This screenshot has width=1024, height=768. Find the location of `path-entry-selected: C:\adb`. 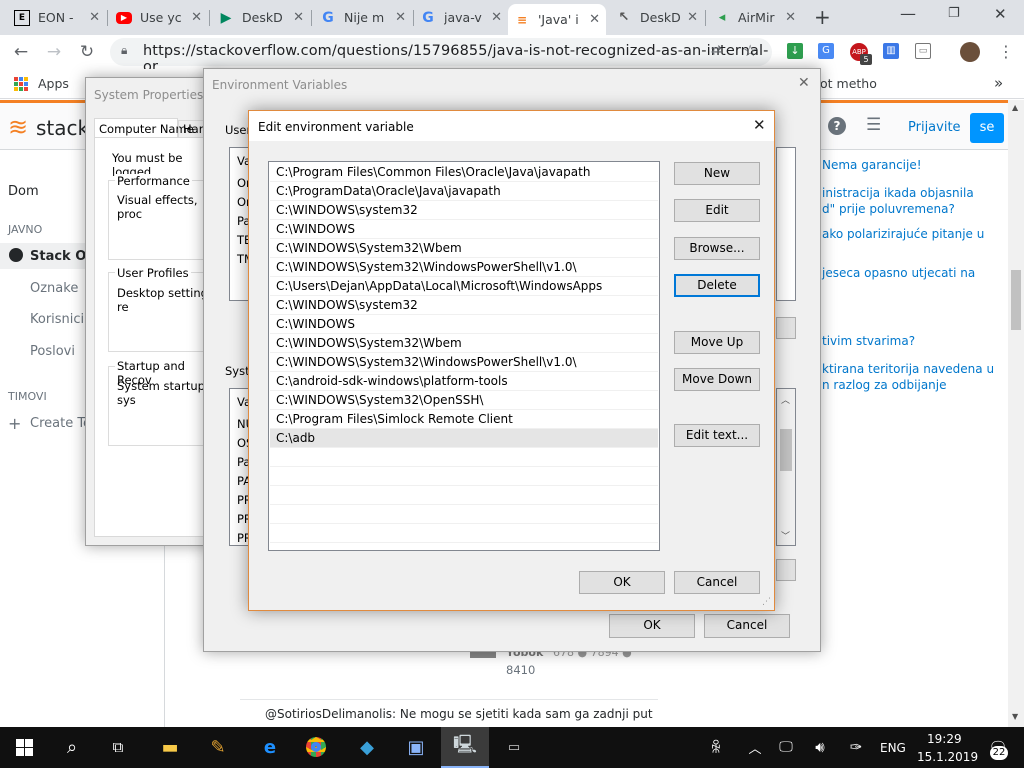

path-entry-selected: C:\adb is located at coordinates (464, 438).